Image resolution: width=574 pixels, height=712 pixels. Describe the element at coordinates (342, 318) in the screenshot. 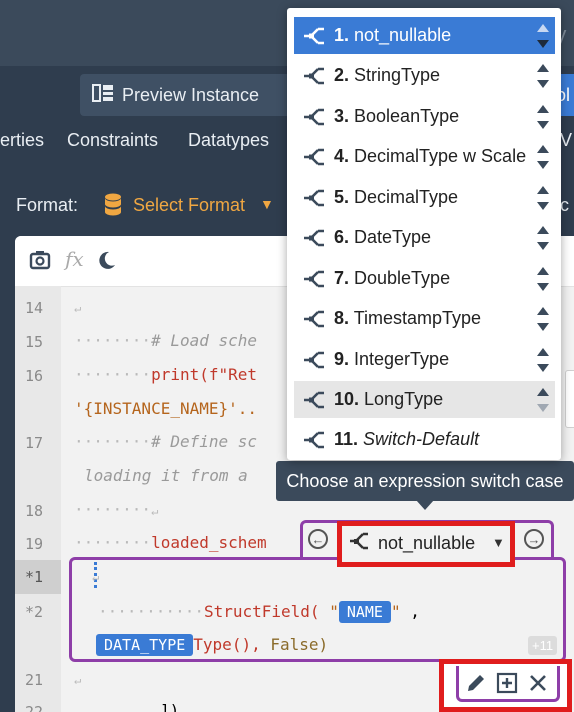

I see `dropdown-item-number: 8.` at that location.